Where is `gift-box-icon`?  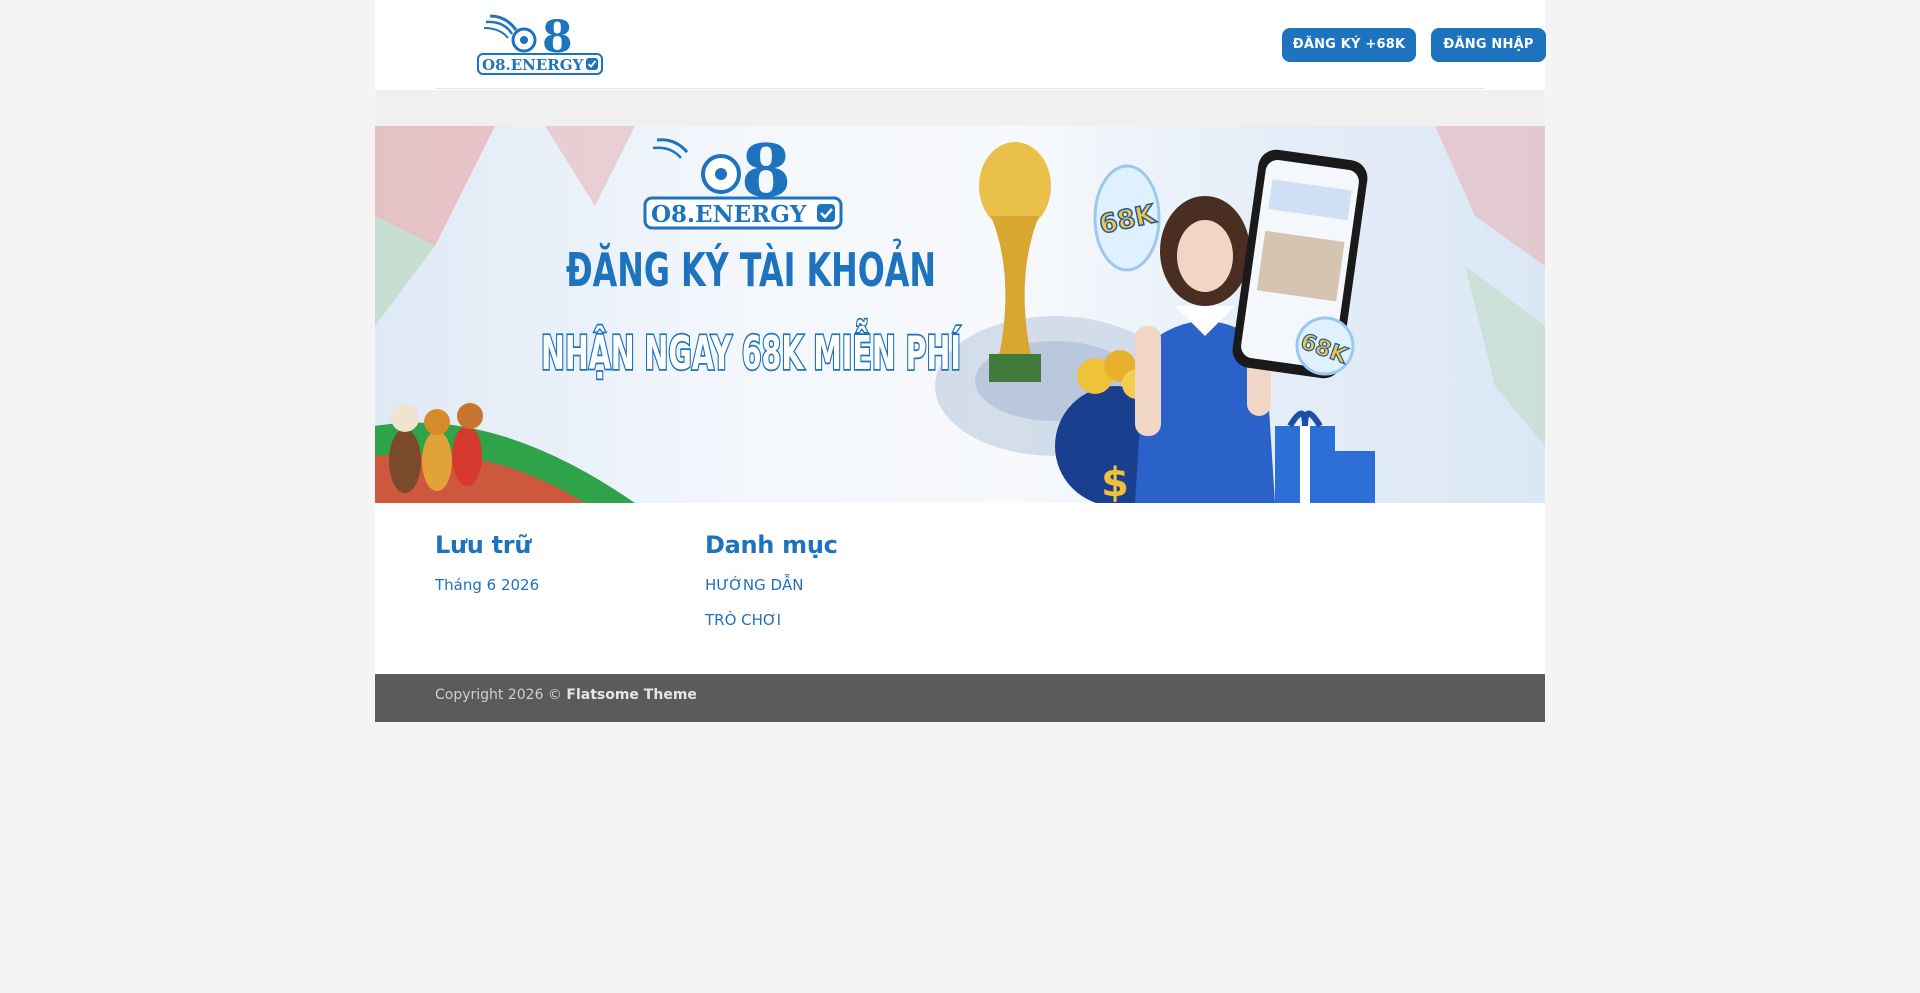 gift-box-icon is located at coordinates (1325, 456).